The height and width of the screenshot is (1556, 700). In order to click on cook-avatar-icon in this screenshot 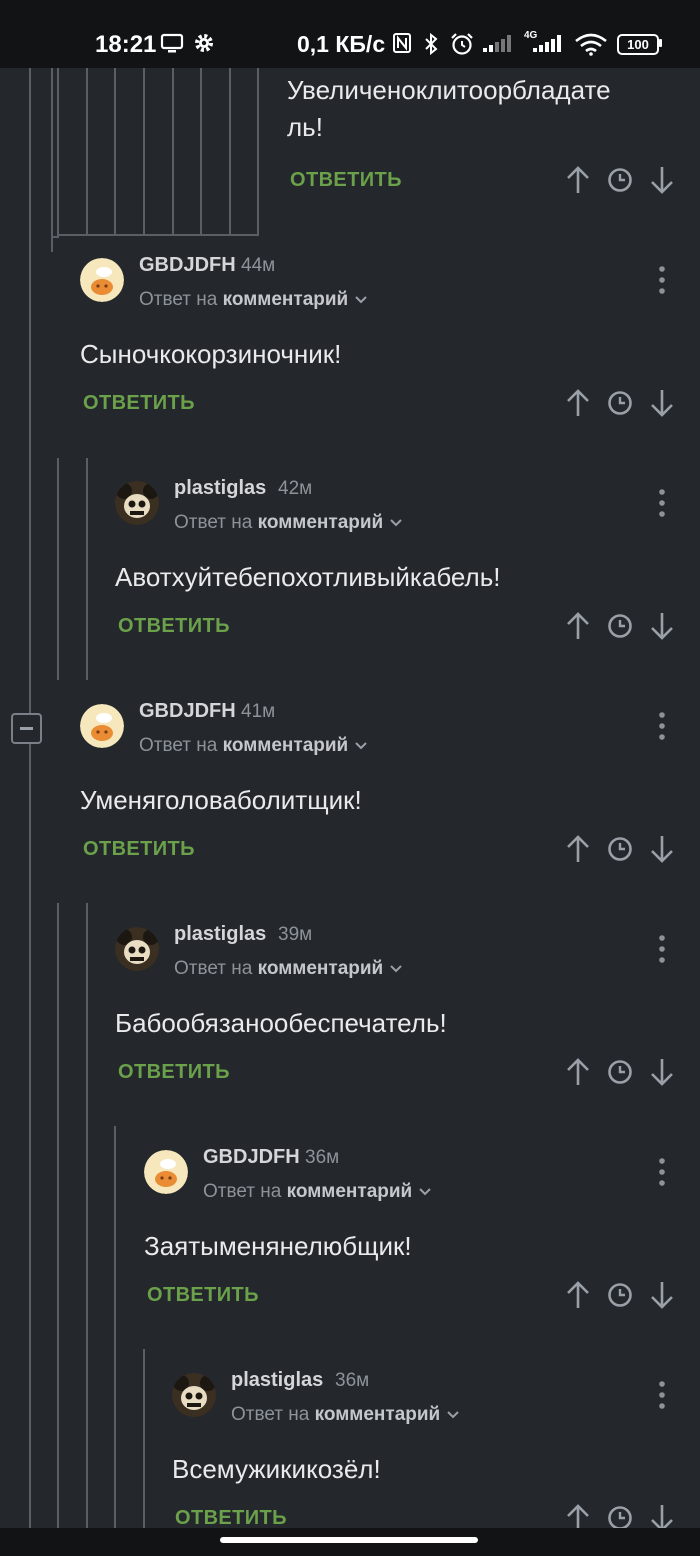, I will do `click(102, 726)`.